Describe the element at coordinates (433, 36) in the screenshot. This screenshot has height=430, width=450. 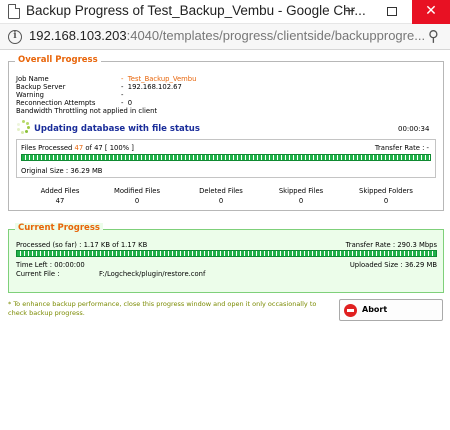
I see `zoom-icon: ⚲` at that location.